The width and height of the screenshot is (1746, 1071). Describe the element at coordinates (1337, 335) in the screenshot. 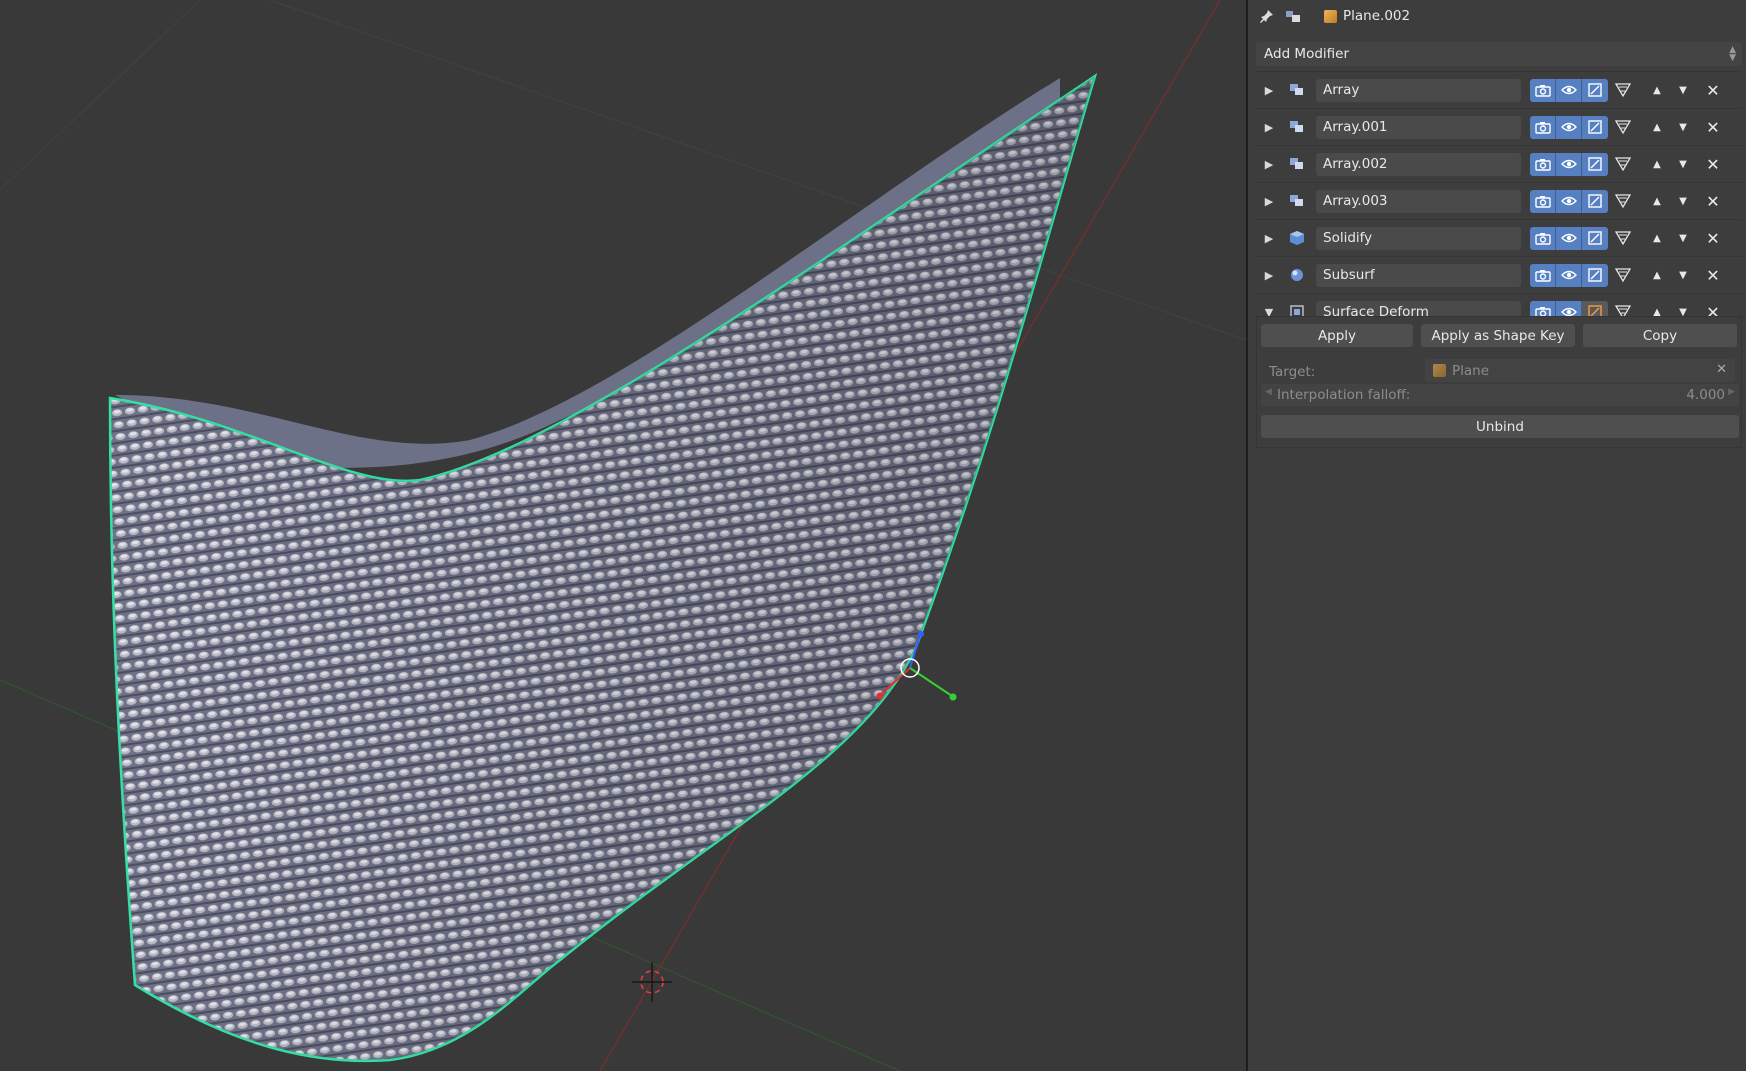

I see `apply-button: Apply` at that location.